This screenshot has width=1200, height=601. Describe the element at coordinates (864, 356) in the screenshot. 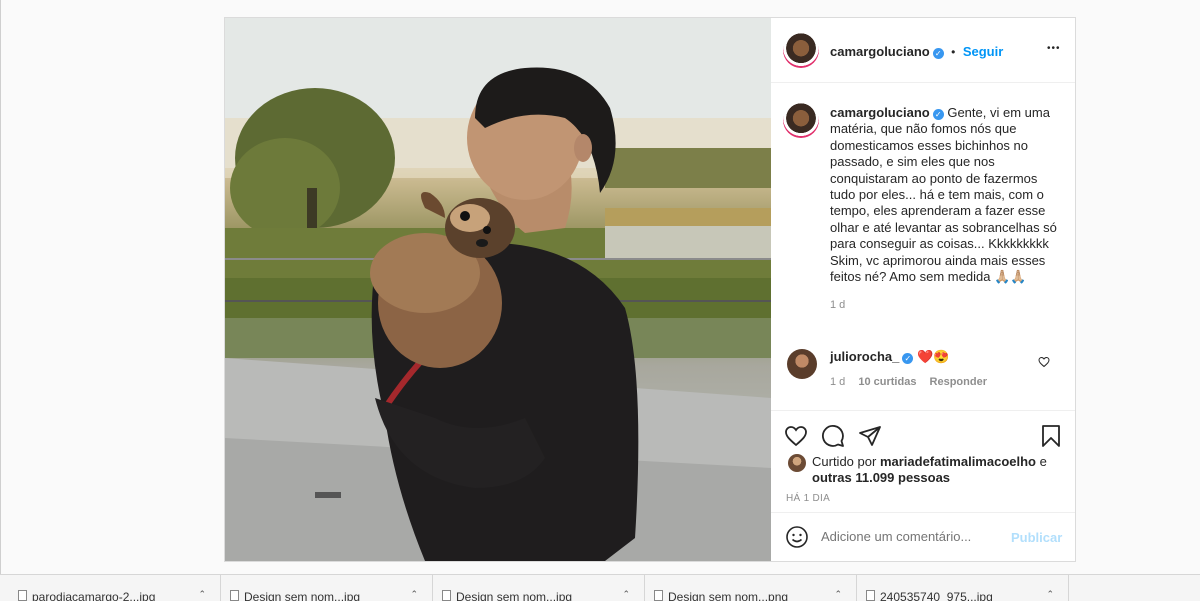

I see `comment-username: juliorocha_` at that location.